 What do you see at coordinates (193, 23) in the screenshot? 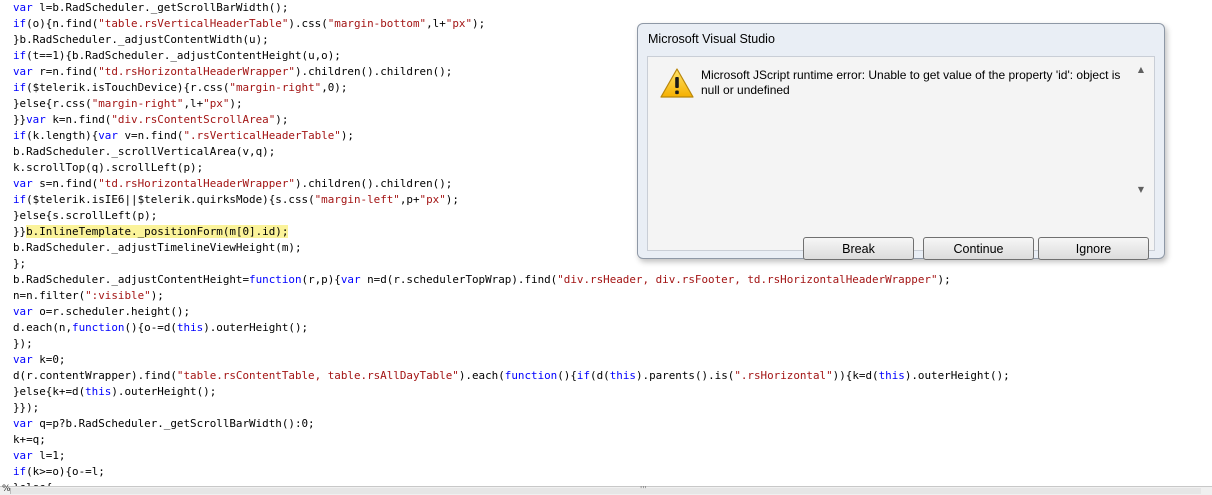
I see `code-string: "table.rsVerticalHeaderTable"` at bounding box center [193, 23].